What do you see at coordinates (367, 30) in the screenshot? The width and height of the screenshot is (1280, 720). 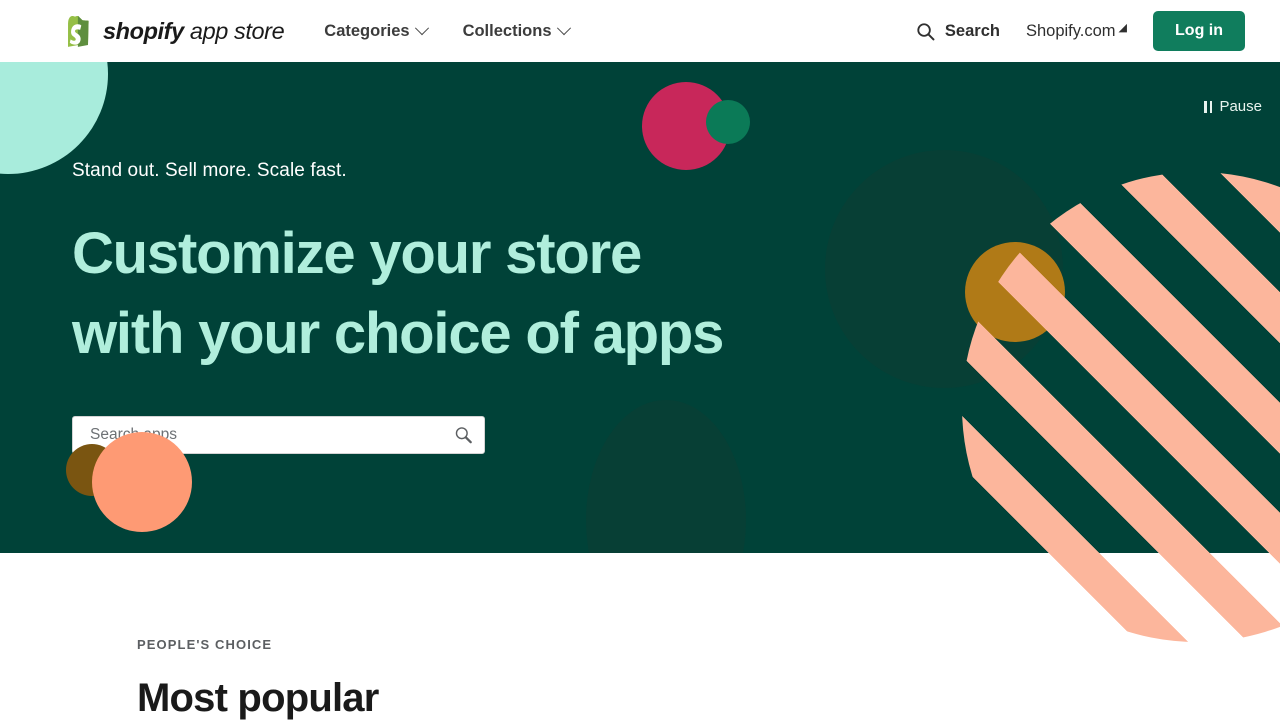 I see `nav-label-categories: Categories` at bounding box center [367, 30].